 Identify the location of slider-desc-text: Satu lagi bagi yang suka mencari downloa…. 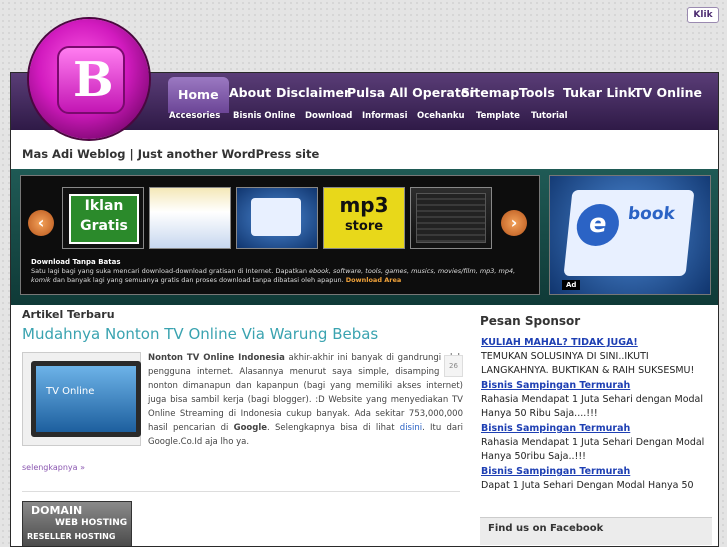
(170, 271).